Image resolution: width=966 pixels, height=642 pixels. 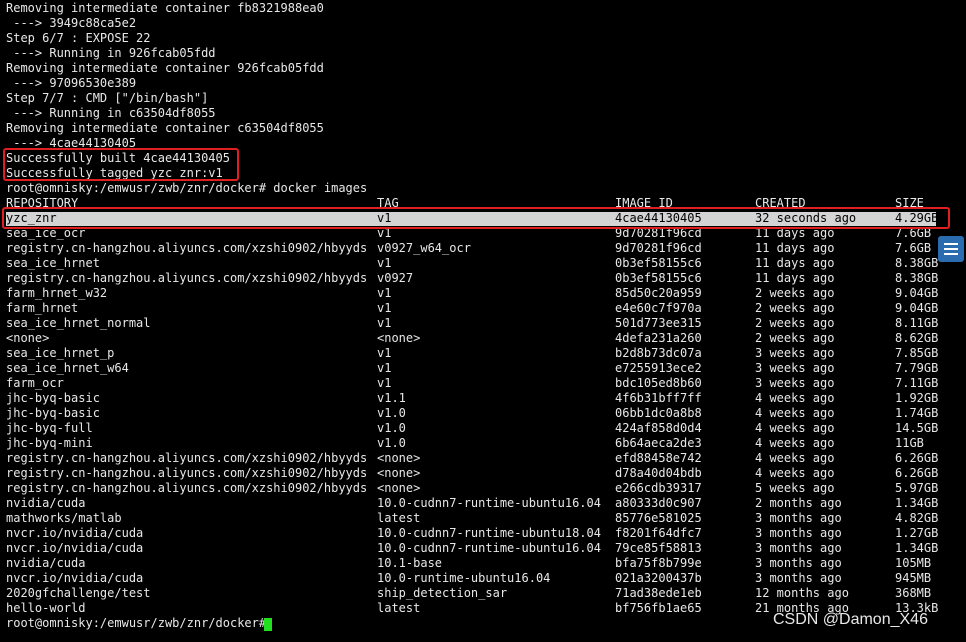 What do you see at coordinates (917, 383) in the screenshot?
I see `size-cell: 7.11GB` at bounding box center [917, 383].